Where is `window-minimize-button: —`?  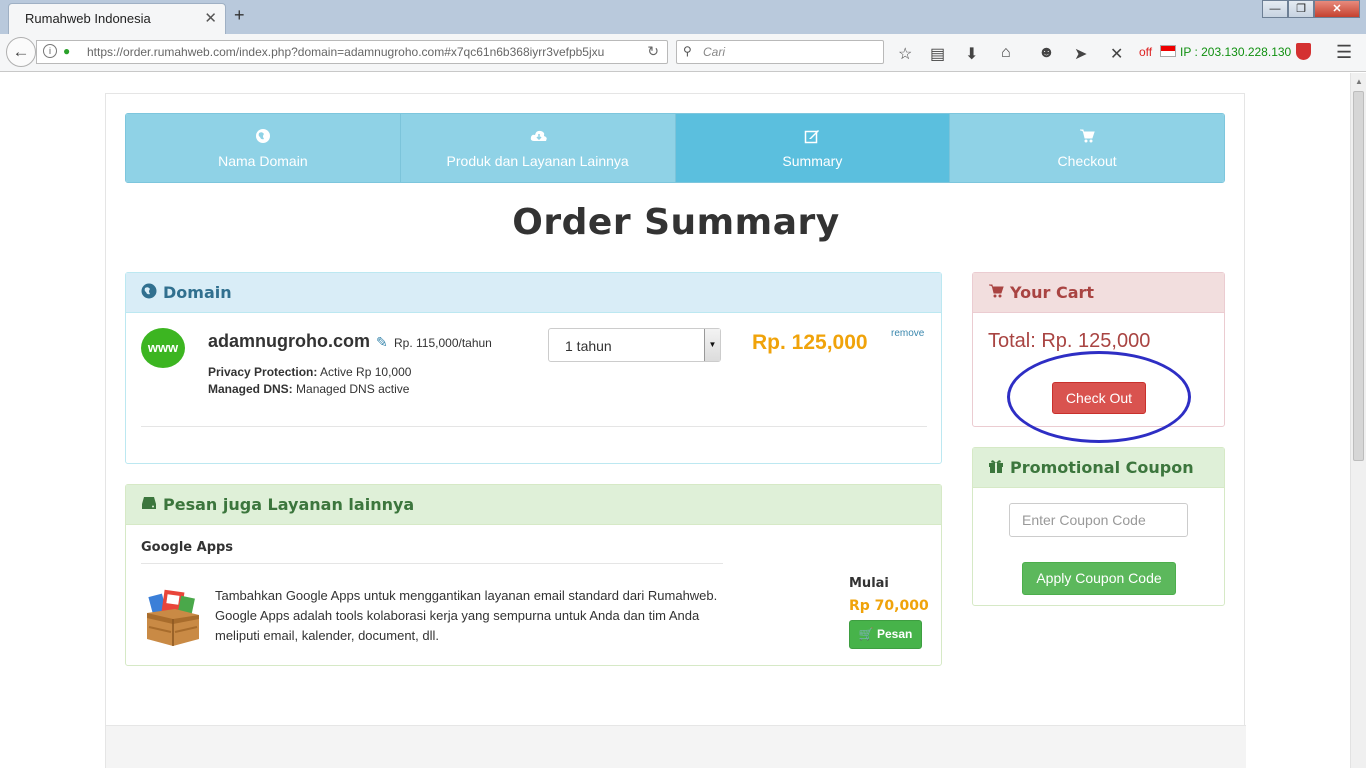
window-minimize-button: — is located at coordinates (1275, 9).